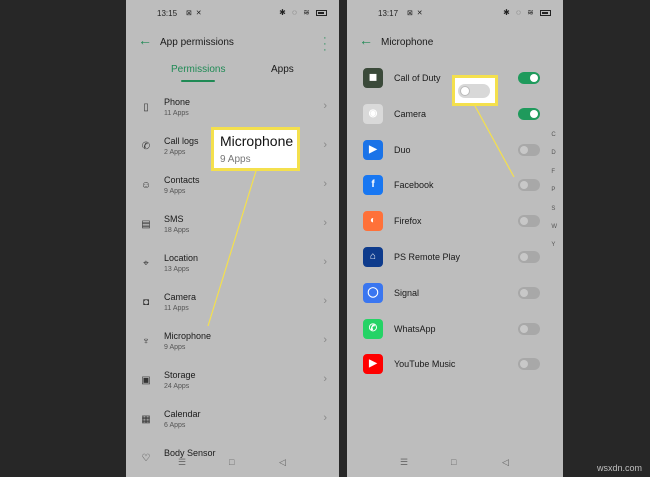 The width and height of the screenshot is (650, 477). What do you see at coordinates (232, 111) in the screenshot?
I see `permission-item-phone: ▯ Phone 11 Apps ›` at bounding box center [232, 111].